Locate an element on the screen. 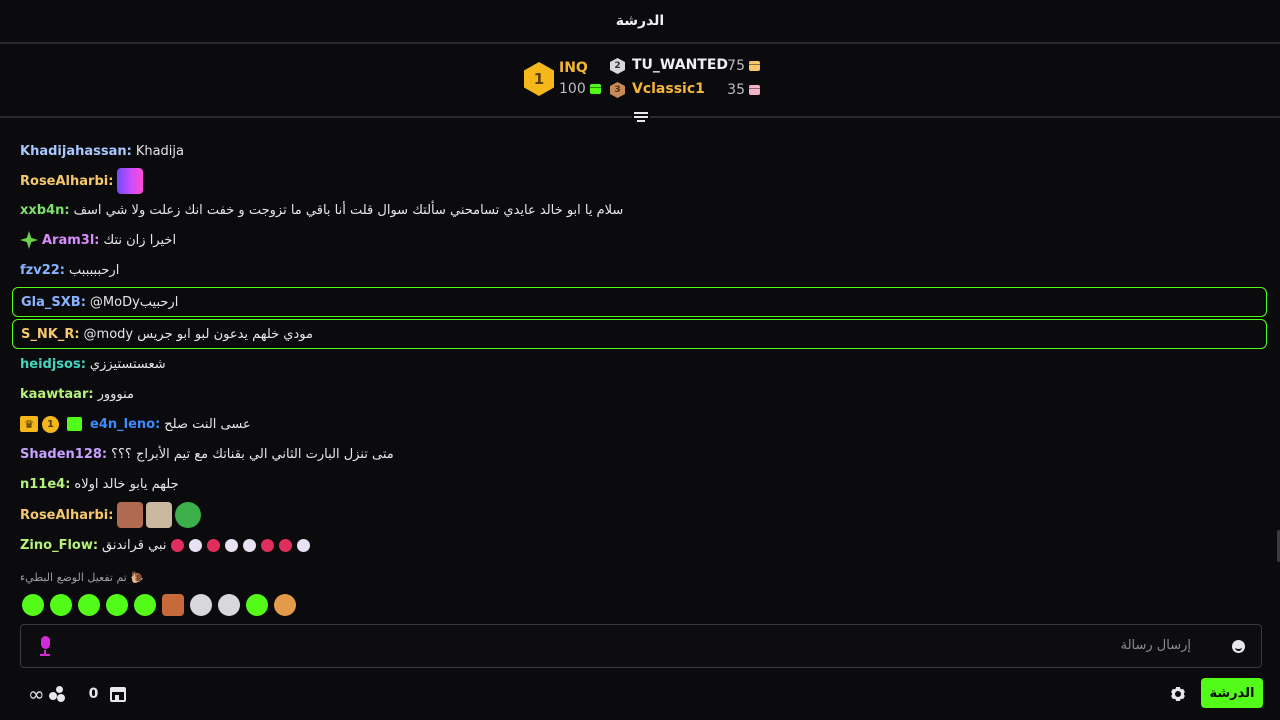 The image size is (1280, 720). message-text: عسى النت صلح is located at coordinates (207, 424).